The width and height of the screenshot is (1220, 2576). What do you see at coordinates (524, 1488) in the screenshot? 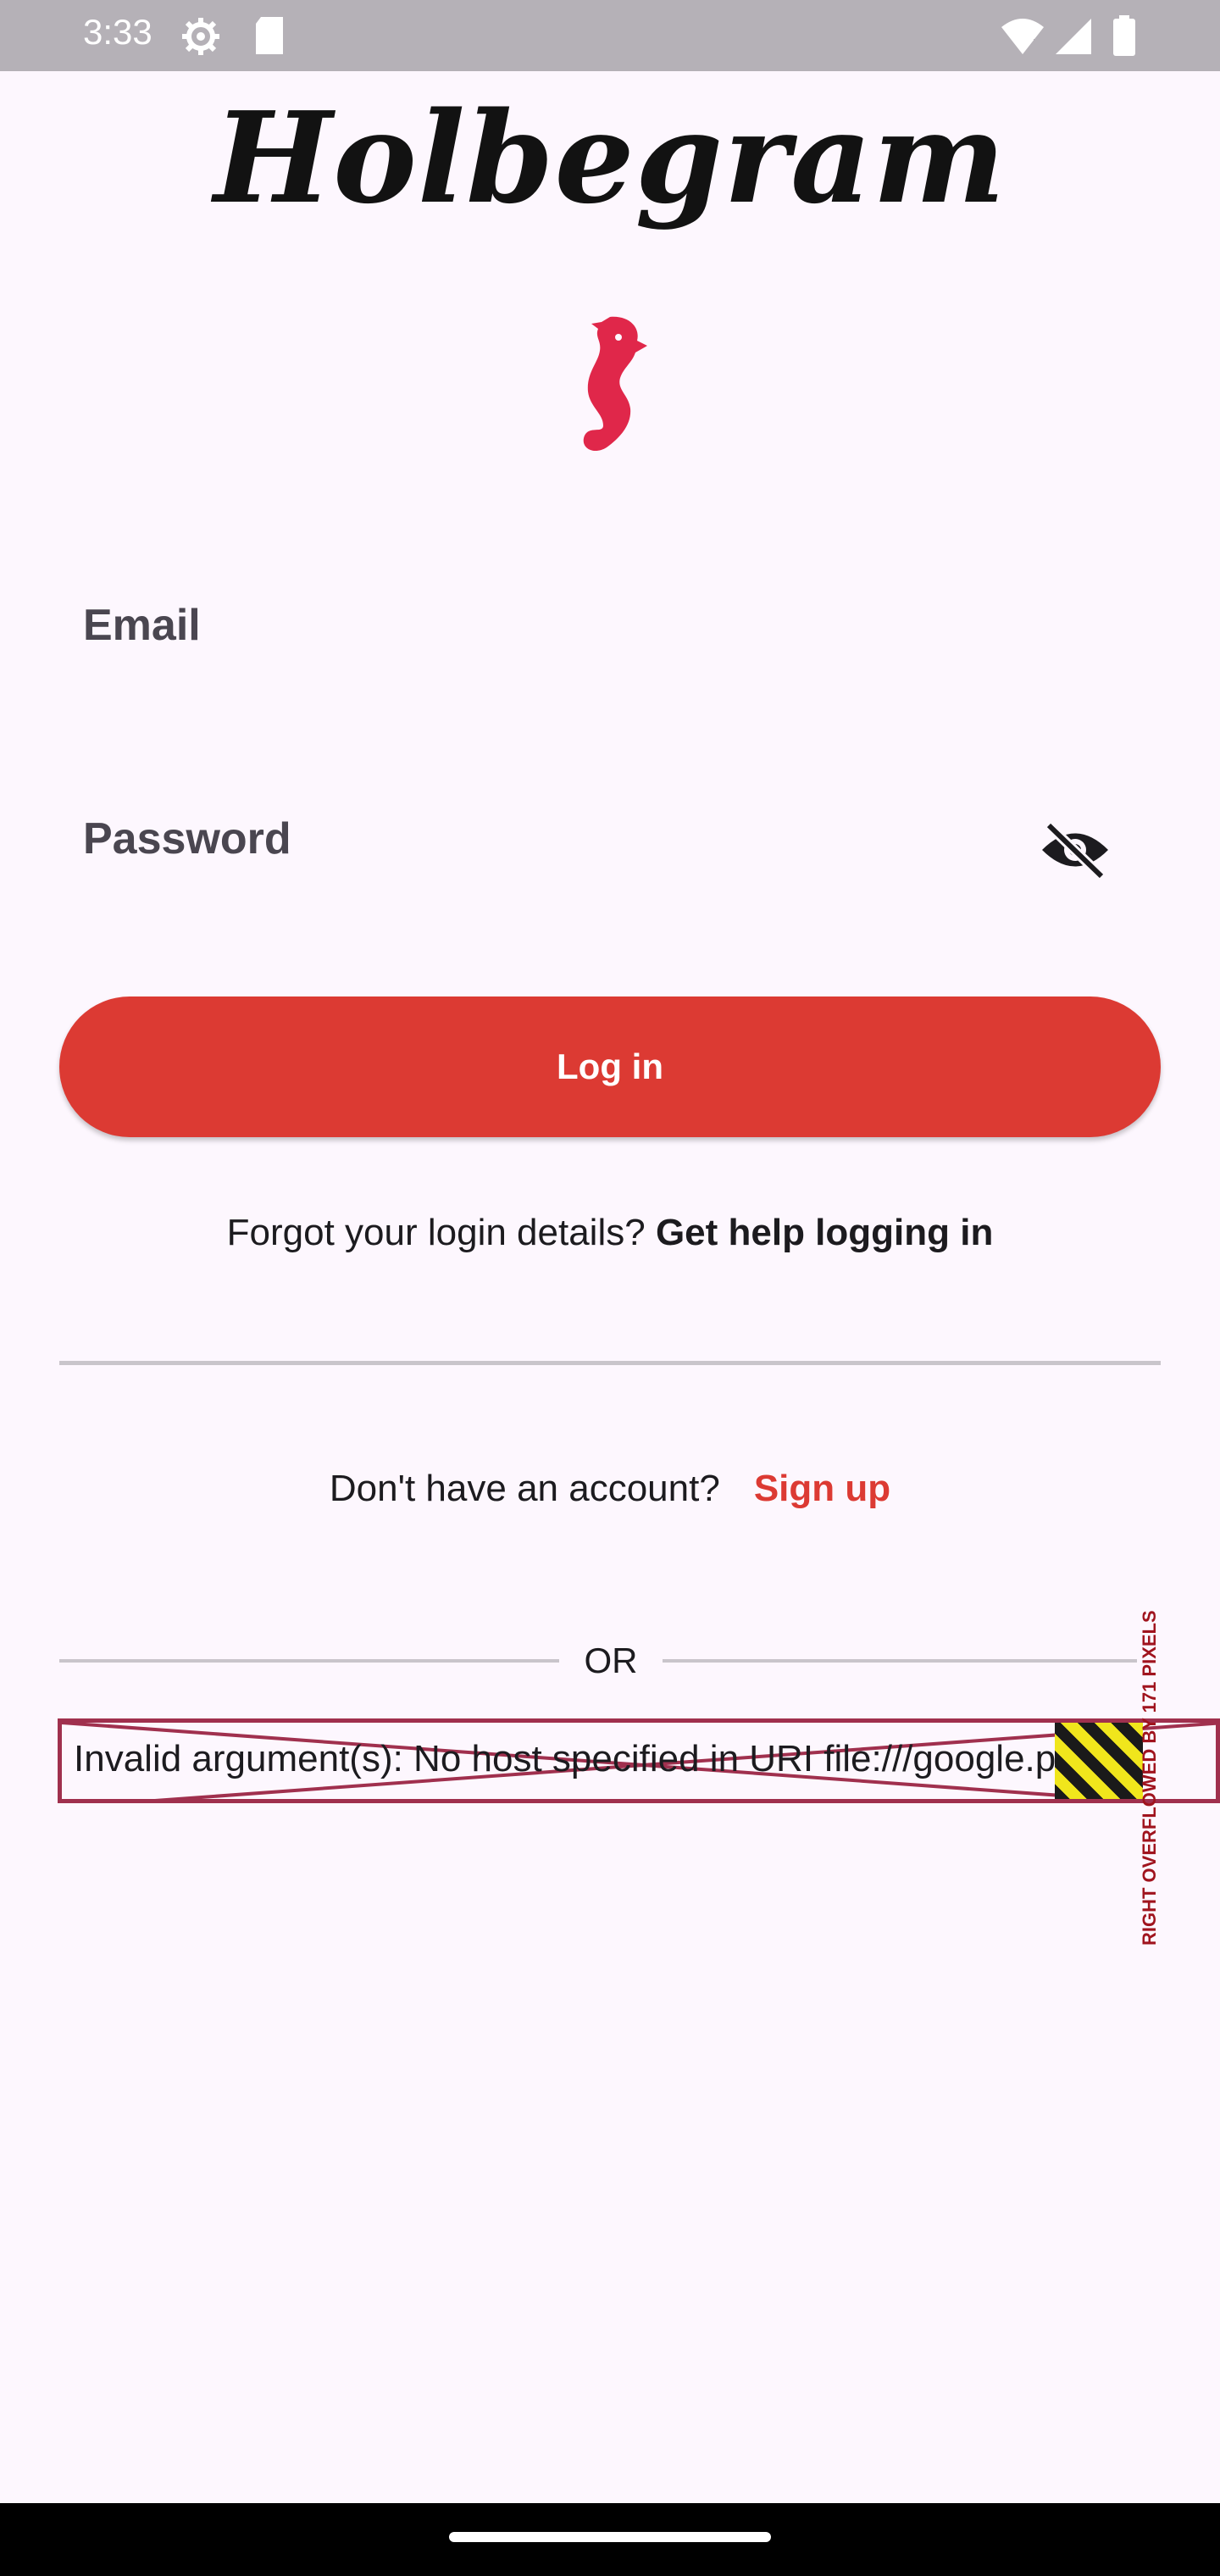
I see `signup-prompt-text: Don't have an account?` at bounding box center [524, 1488].